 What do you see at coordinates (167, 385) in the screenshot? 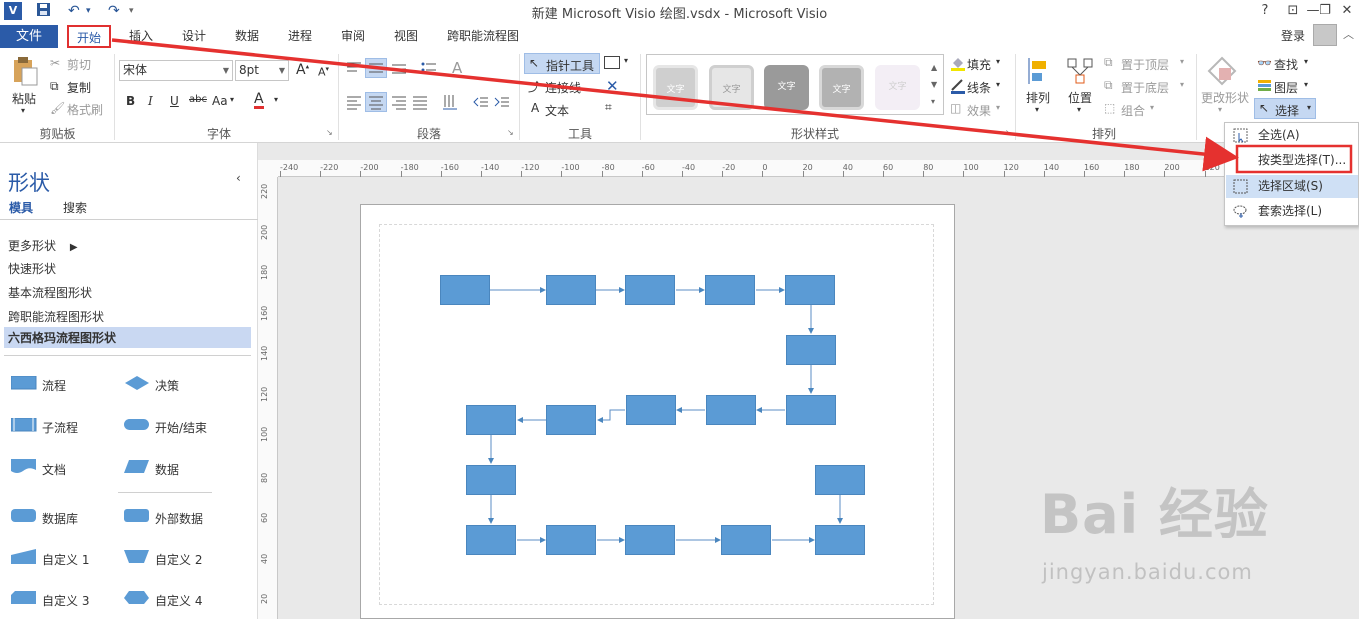
I see `shape-decision: 决策` at bounding box center [167, 385].